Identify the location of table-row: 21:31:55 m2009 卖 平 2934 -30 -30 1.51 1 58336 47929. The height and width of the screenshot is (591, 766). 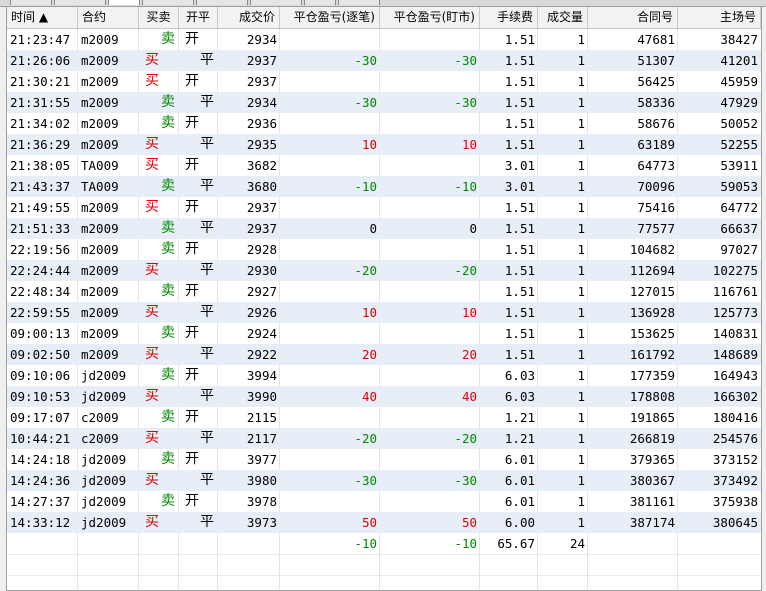
(384, 102).